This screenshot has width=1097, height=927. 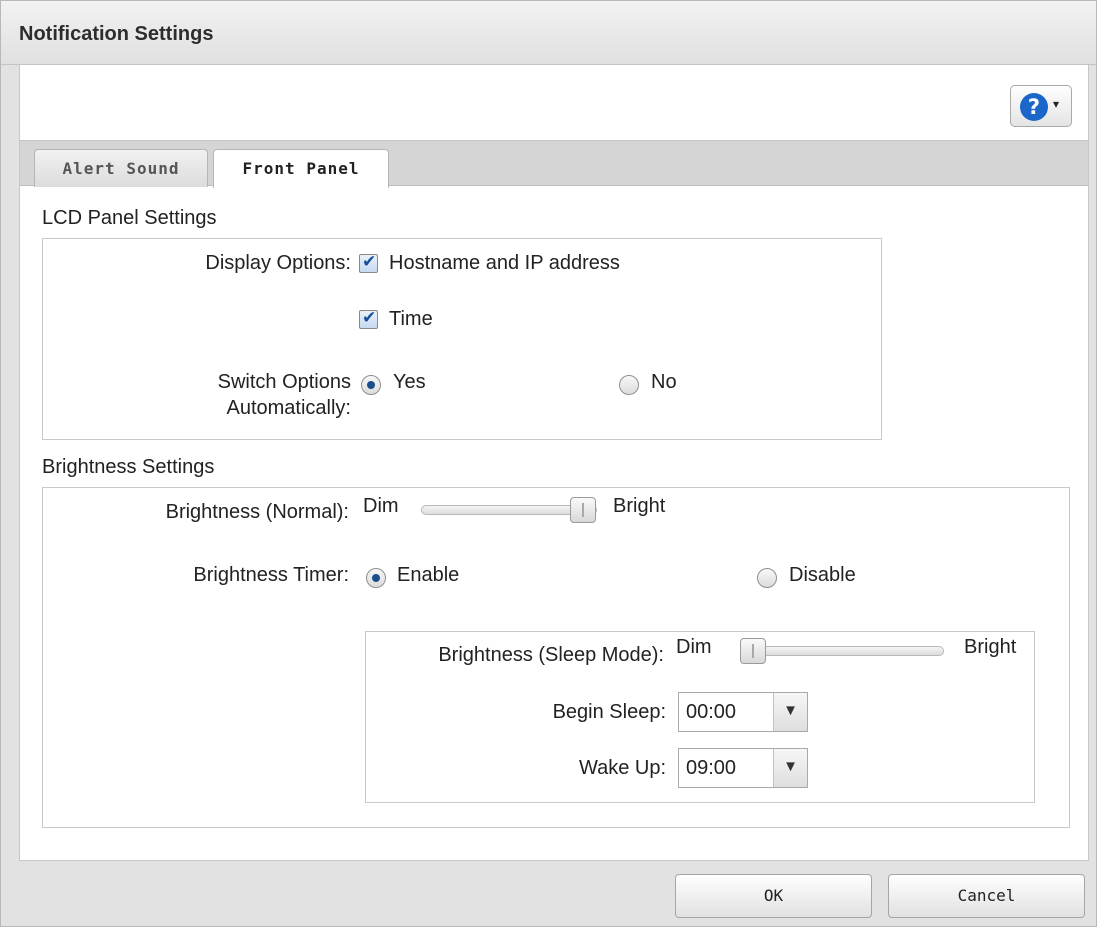 I want to click on help-button: ? ▾, so click(x=1041, y=106).